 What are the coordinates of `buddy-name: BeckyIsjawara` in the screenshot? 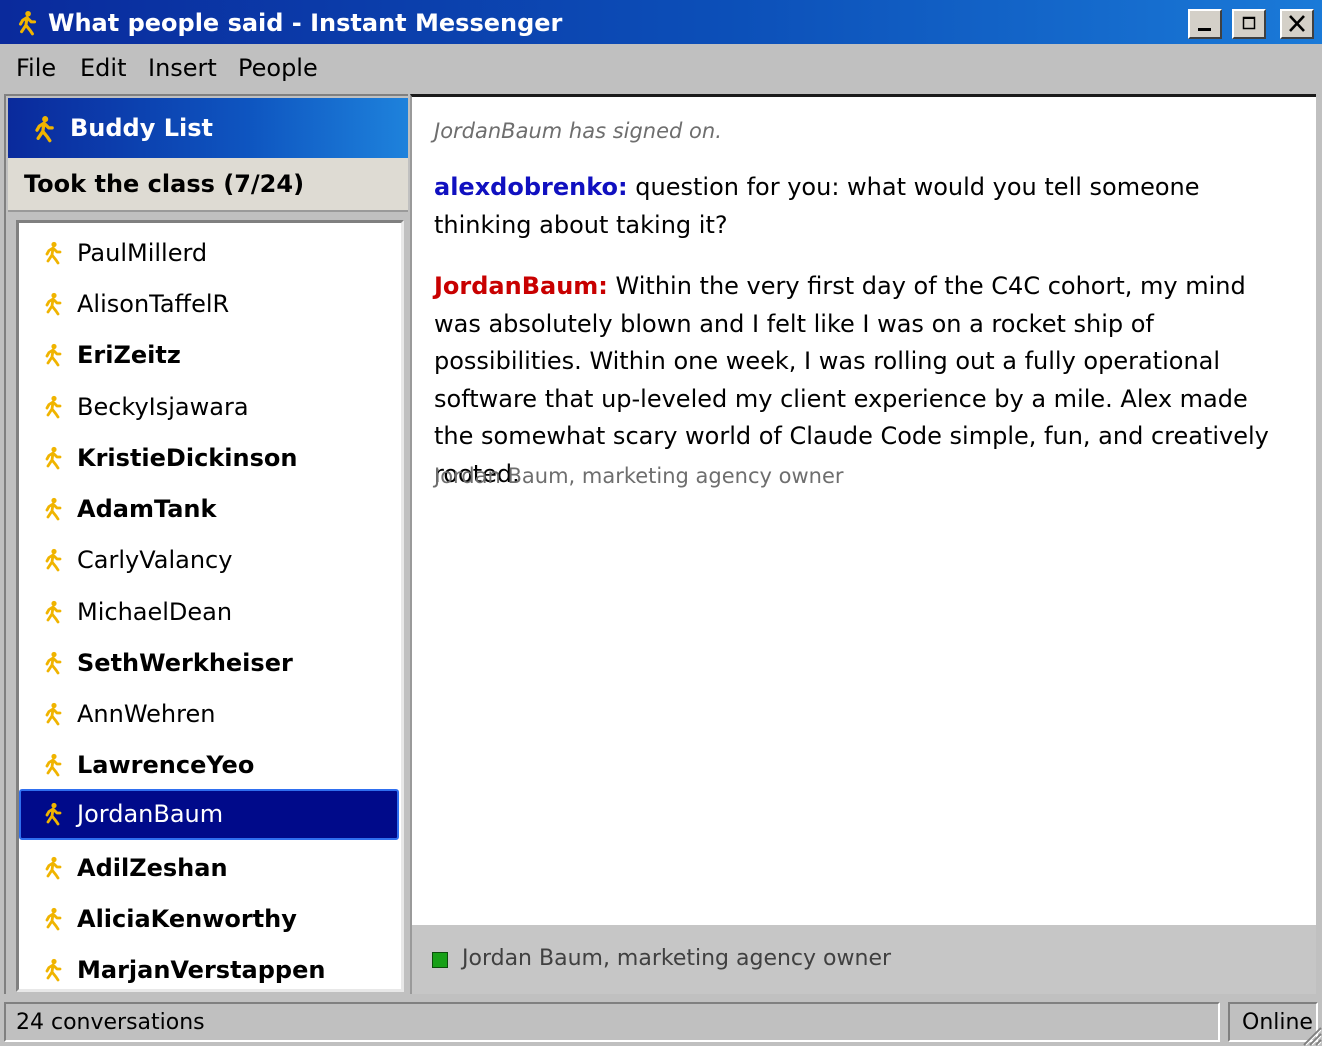 It's located at (163, 407).